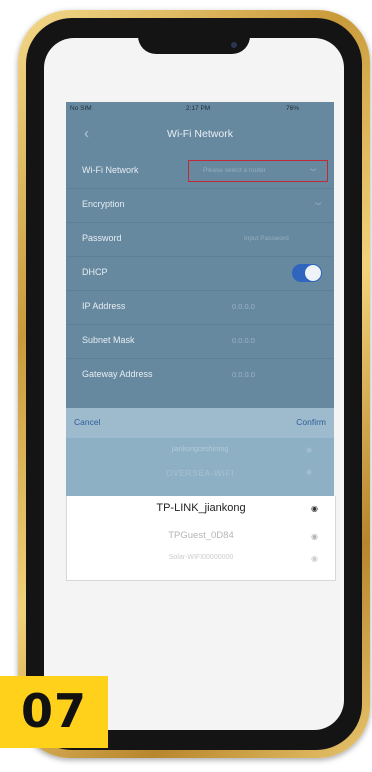  I want to click on wifi-network-label: Wi-Fi Network, so click(110, 170).